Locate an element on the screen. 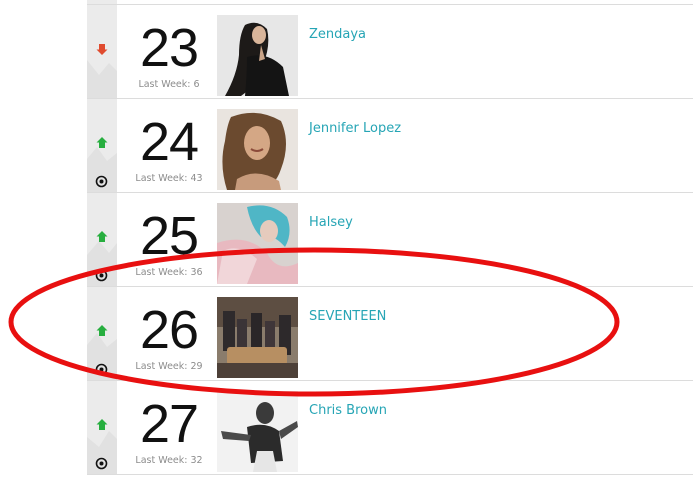 Image resolution: width=693 pixels, height=479 pixels. last-week-label: Last Week: 43 is located at coordinates (169, 178).